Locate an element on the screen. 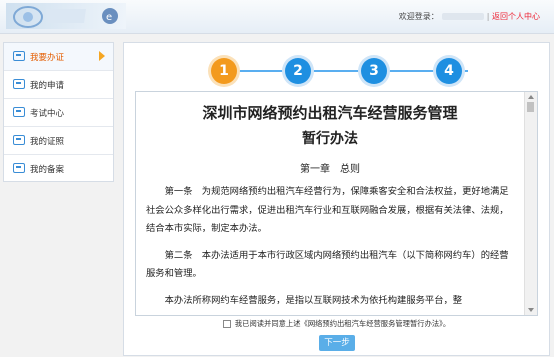 The image size is (554, 357). step-indicator: 1 2 3 4 is located at coordinates (336, 68).